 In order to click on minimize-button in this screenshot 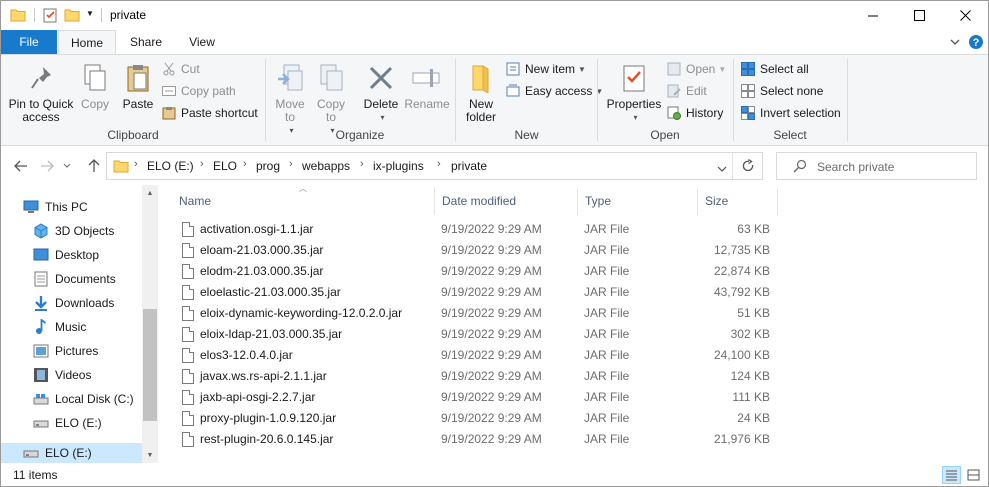, I will do `click(873, 15)`.